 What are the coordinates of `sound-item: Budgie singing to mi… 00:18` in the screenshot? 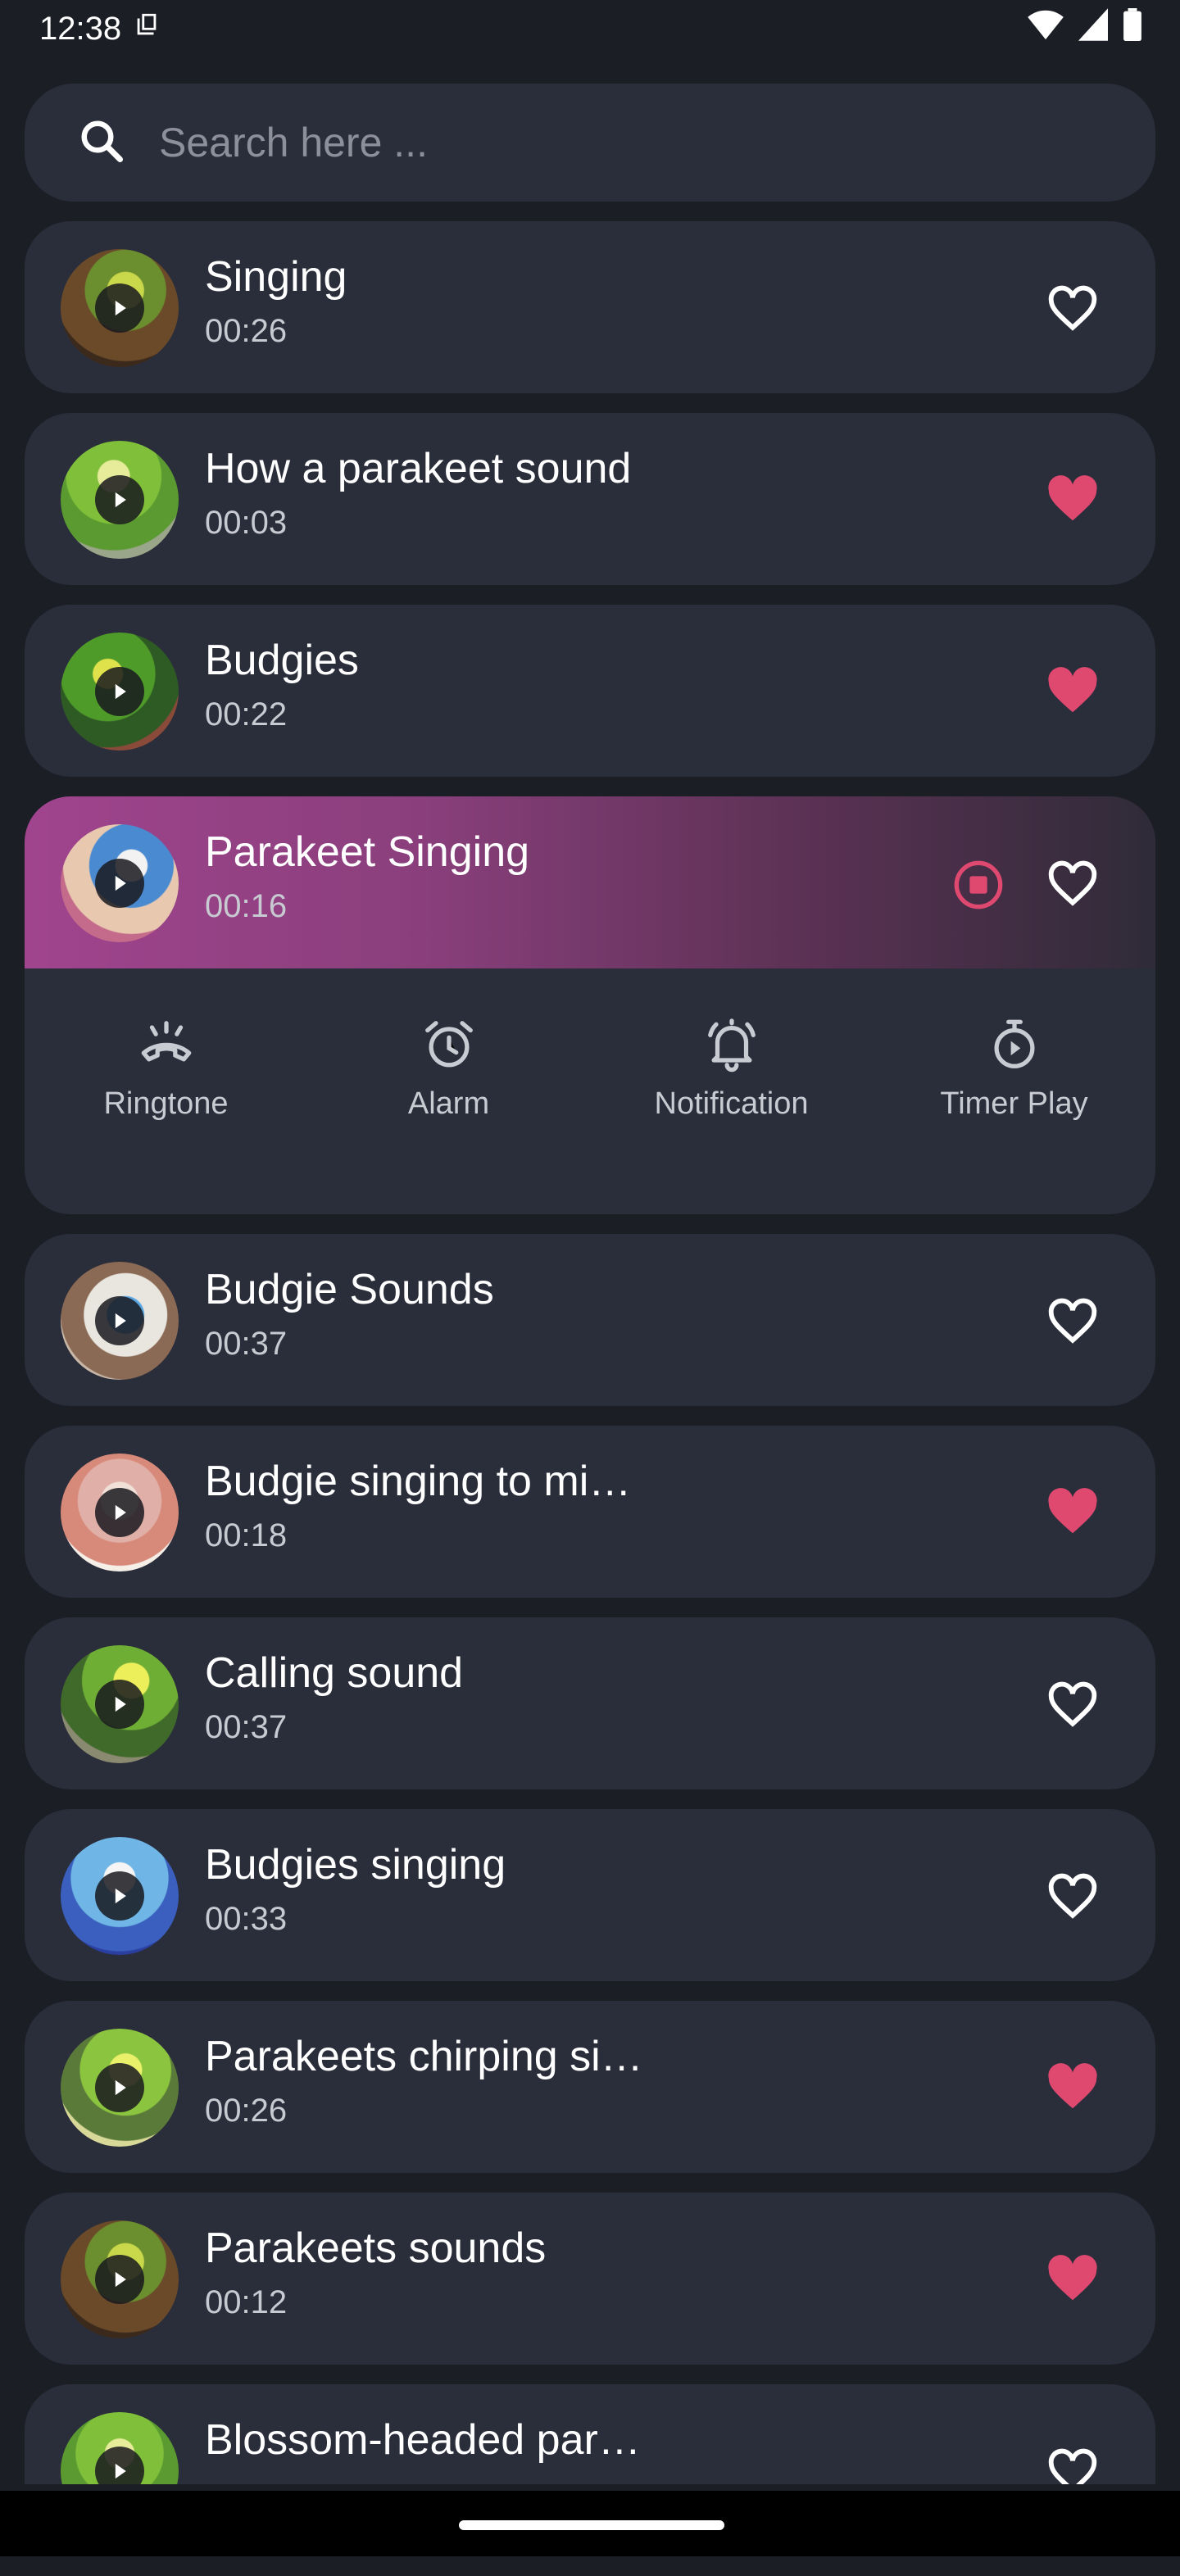 It's located at (590, 1512).